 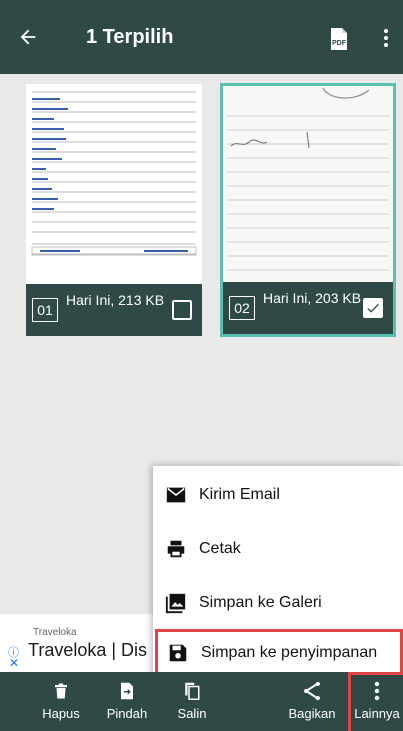 I want to click on ad-brand: Traveloka, so click(x=55, y=632).